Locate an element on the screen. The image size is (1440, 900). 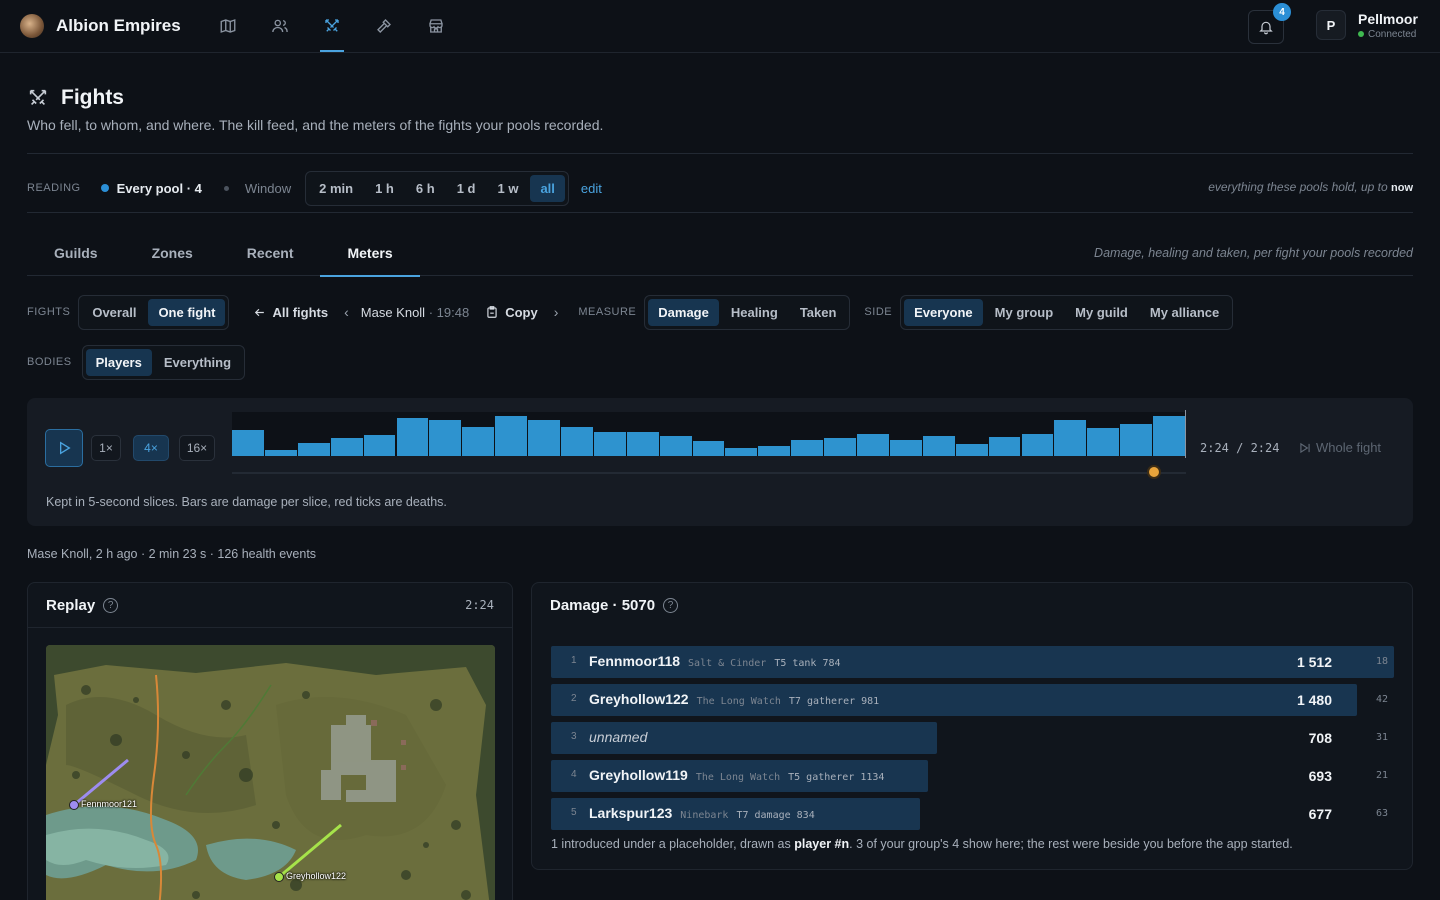
hit-count: 21 is located at coordinates (1381, 775).